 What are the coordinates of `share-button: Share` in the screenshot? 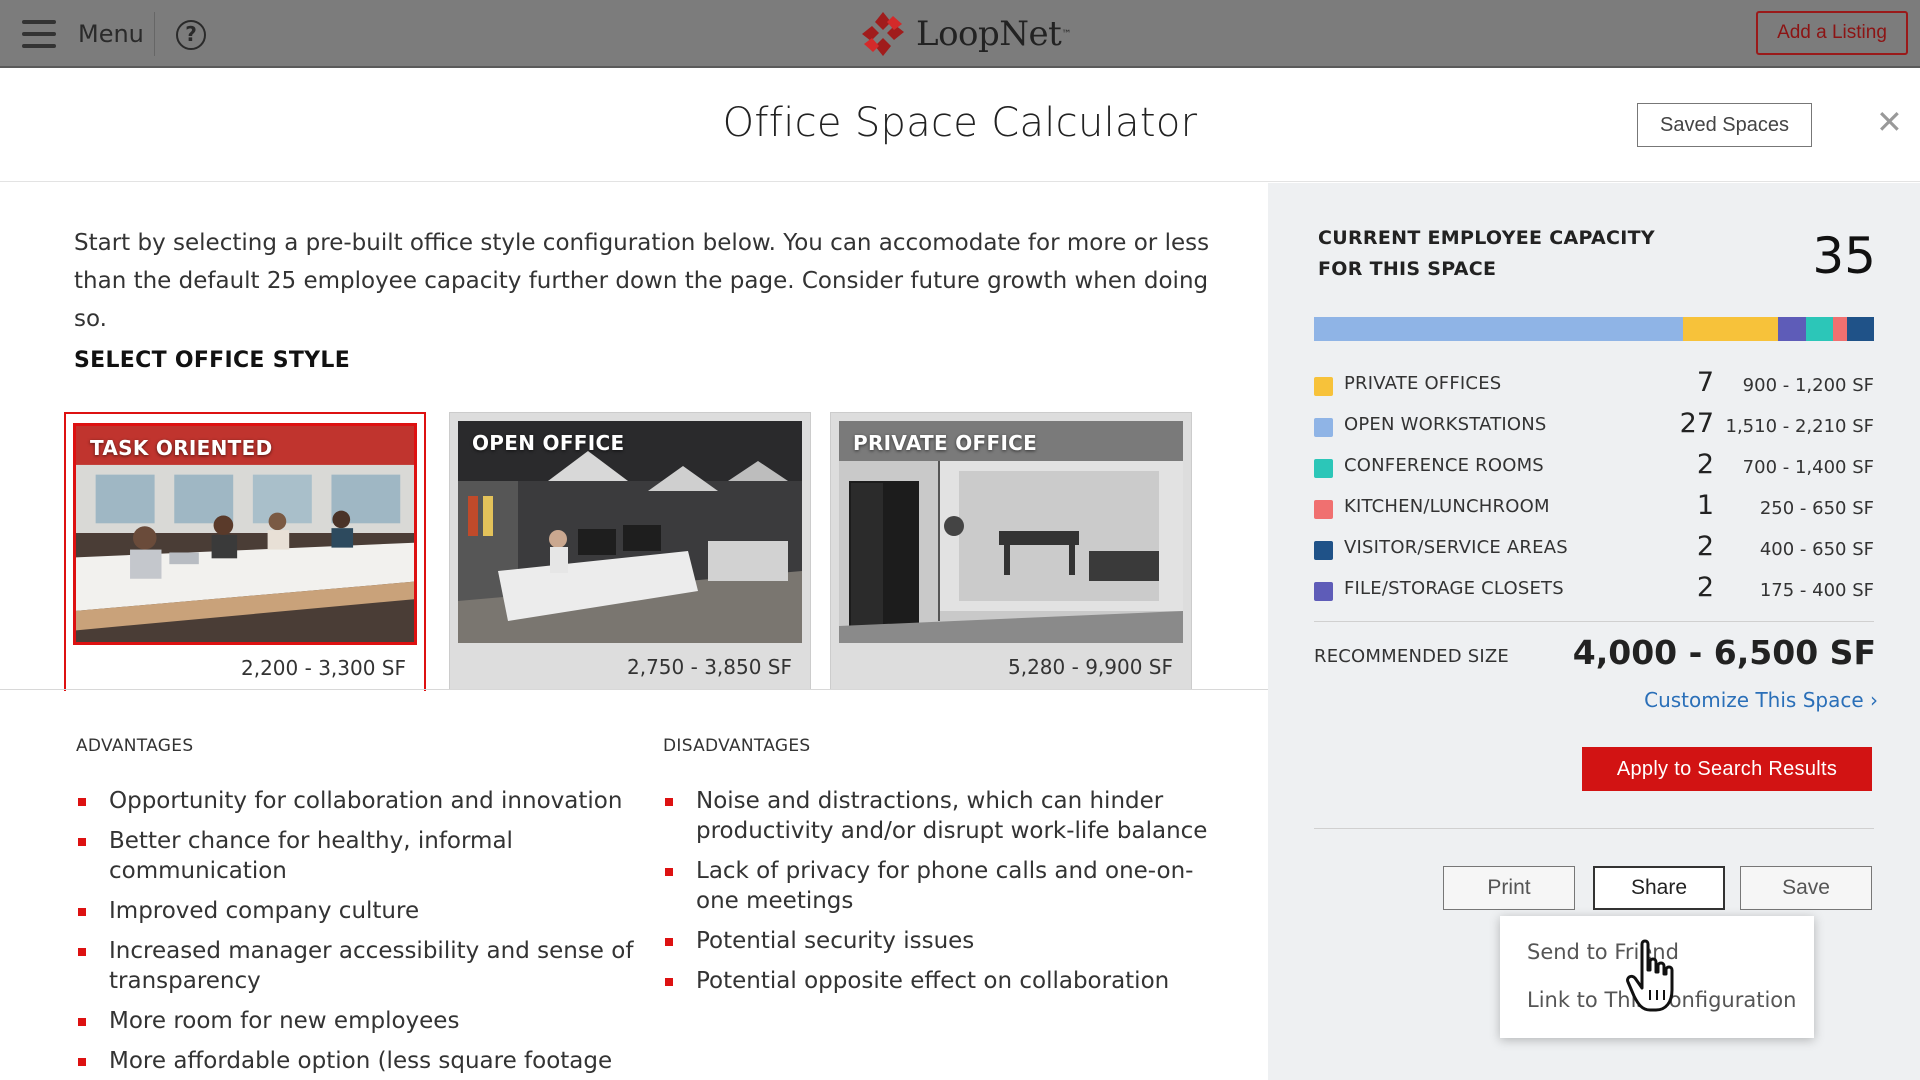 It's located at (1659, 888).